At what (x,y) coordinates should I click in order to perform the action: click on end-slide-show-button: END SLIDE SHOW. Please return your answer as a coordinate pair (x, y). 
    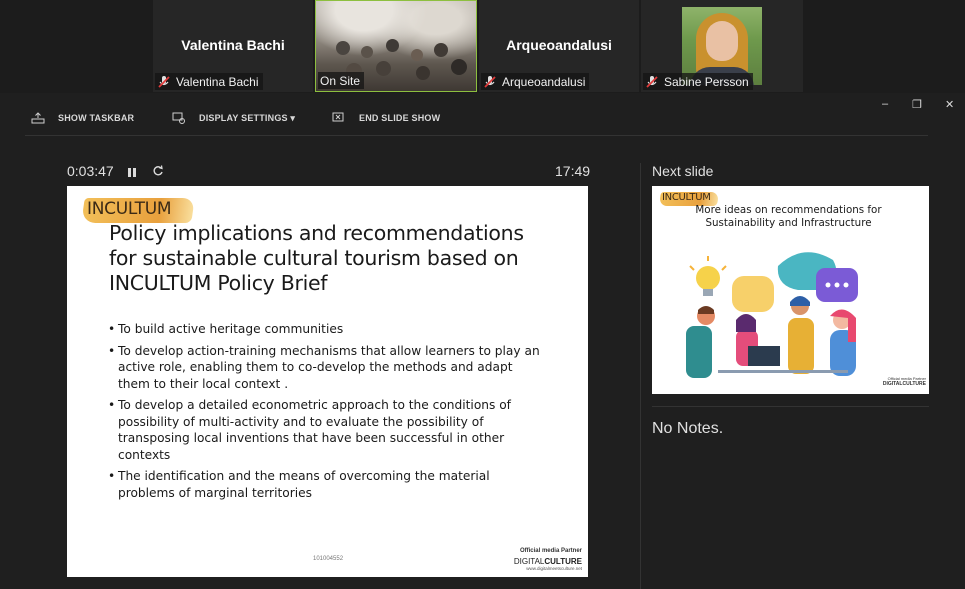
    Looking at the image, I should click on (386, 118).